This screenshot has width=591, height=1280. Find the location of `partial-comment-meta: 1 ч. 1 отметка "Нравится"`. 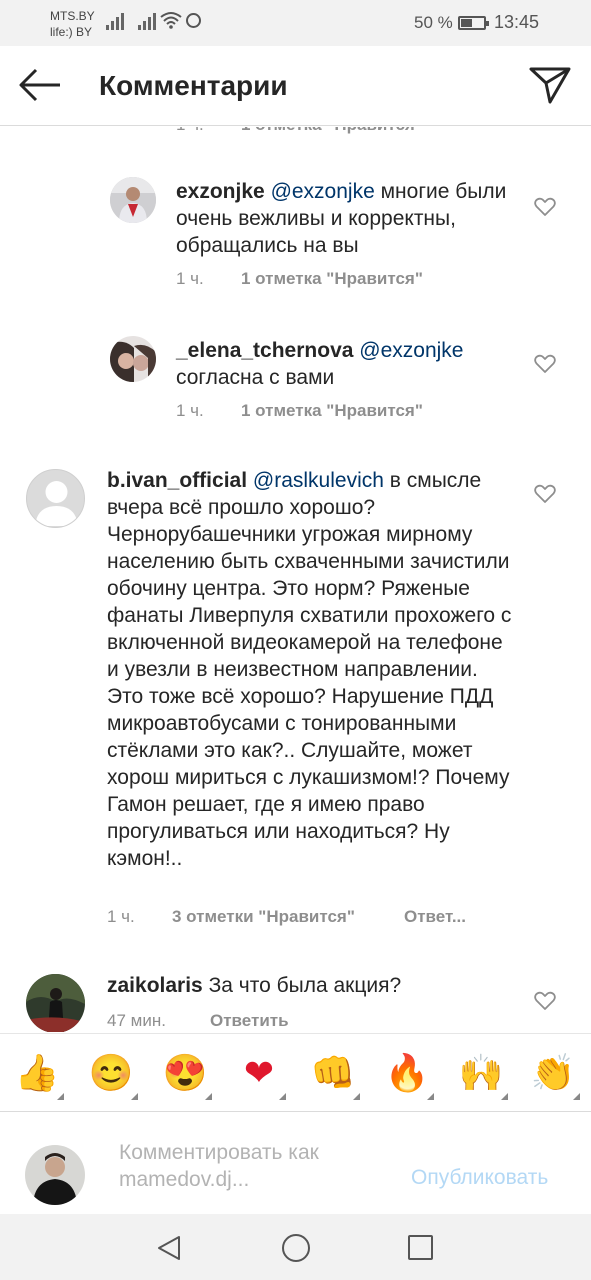

partial-comment-meta: 1 ч. 1 отметка "Нравится" is located at coordinates (366, 132).